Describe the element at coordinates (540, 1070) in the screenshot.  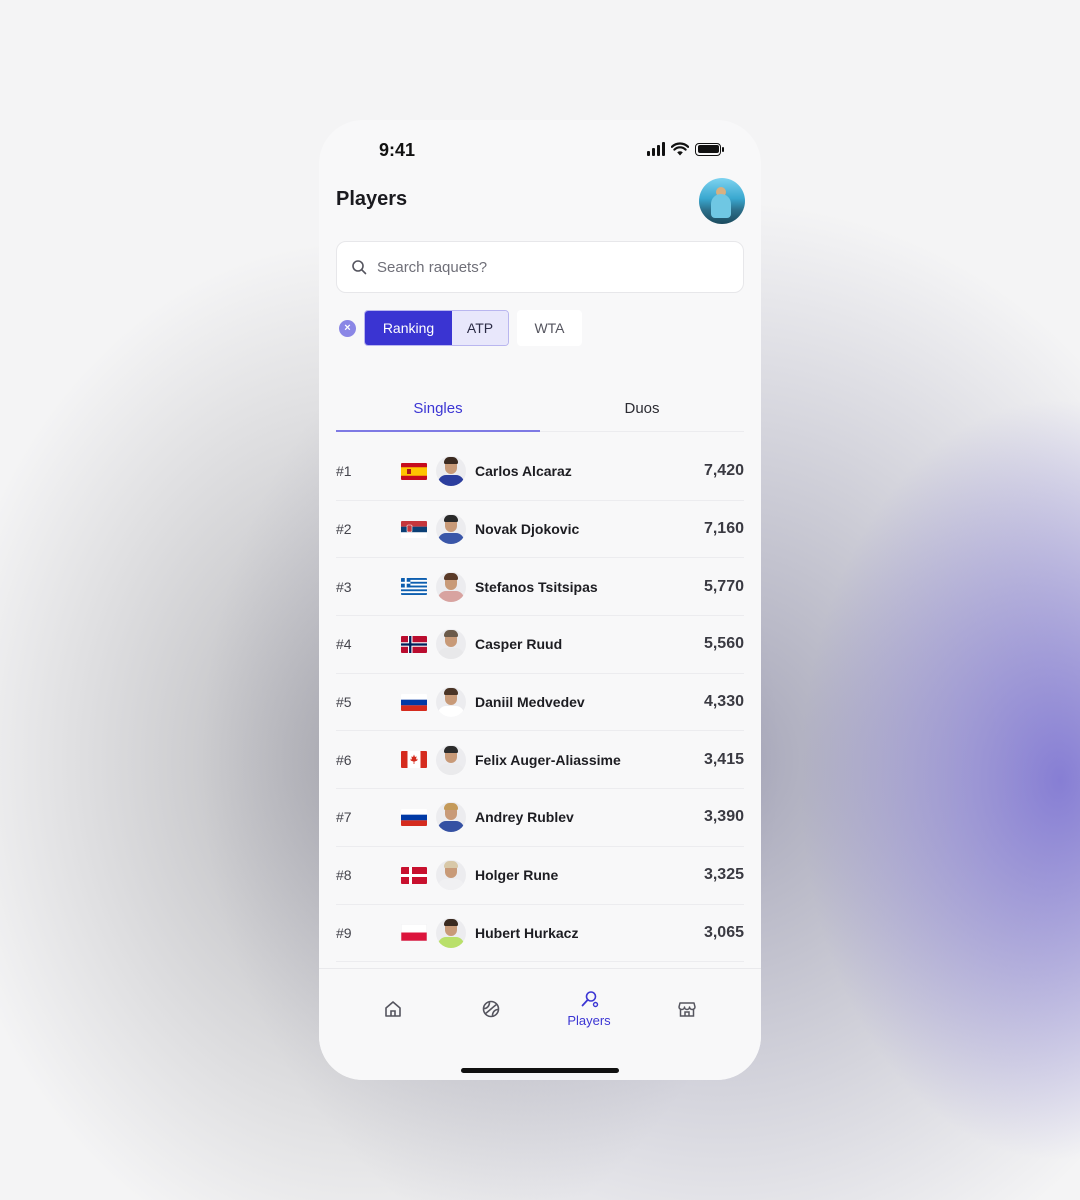
I see `home-indicator` at that location.